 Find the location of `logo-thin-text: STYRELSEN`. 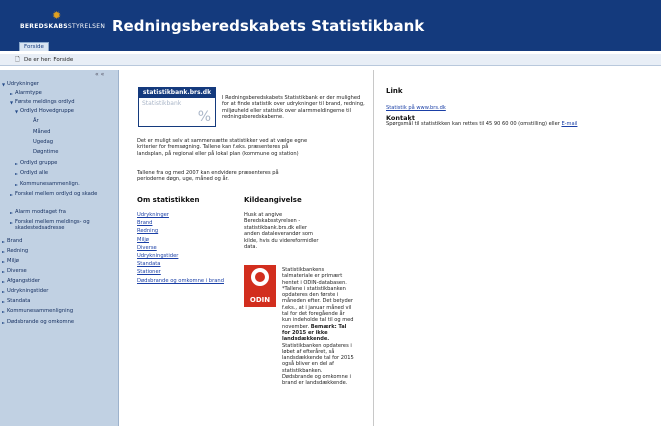

logo-thin-text: STYRELSEN is located at coordinates (86, 26).